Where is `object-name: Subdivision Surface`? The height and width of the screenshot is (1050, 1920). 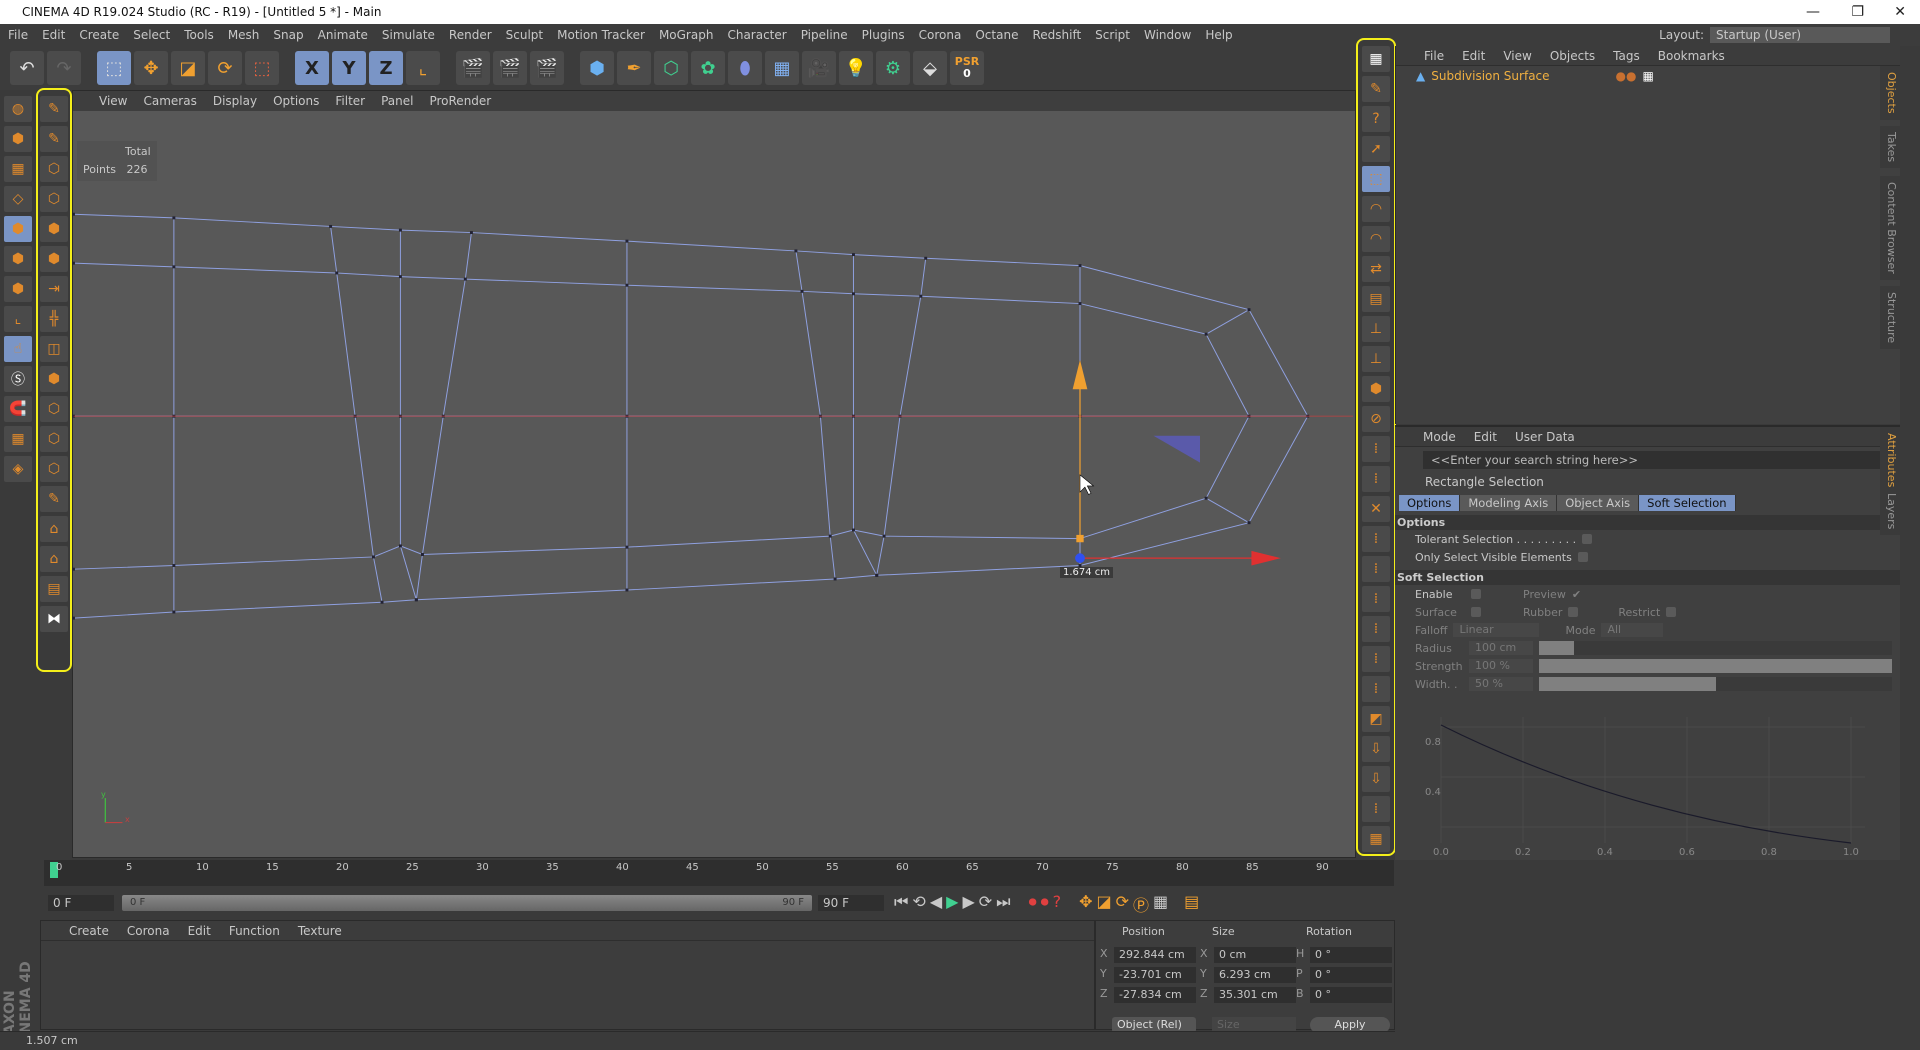 object-name: Subdivision Surface is located at coordinates (1490, 76).